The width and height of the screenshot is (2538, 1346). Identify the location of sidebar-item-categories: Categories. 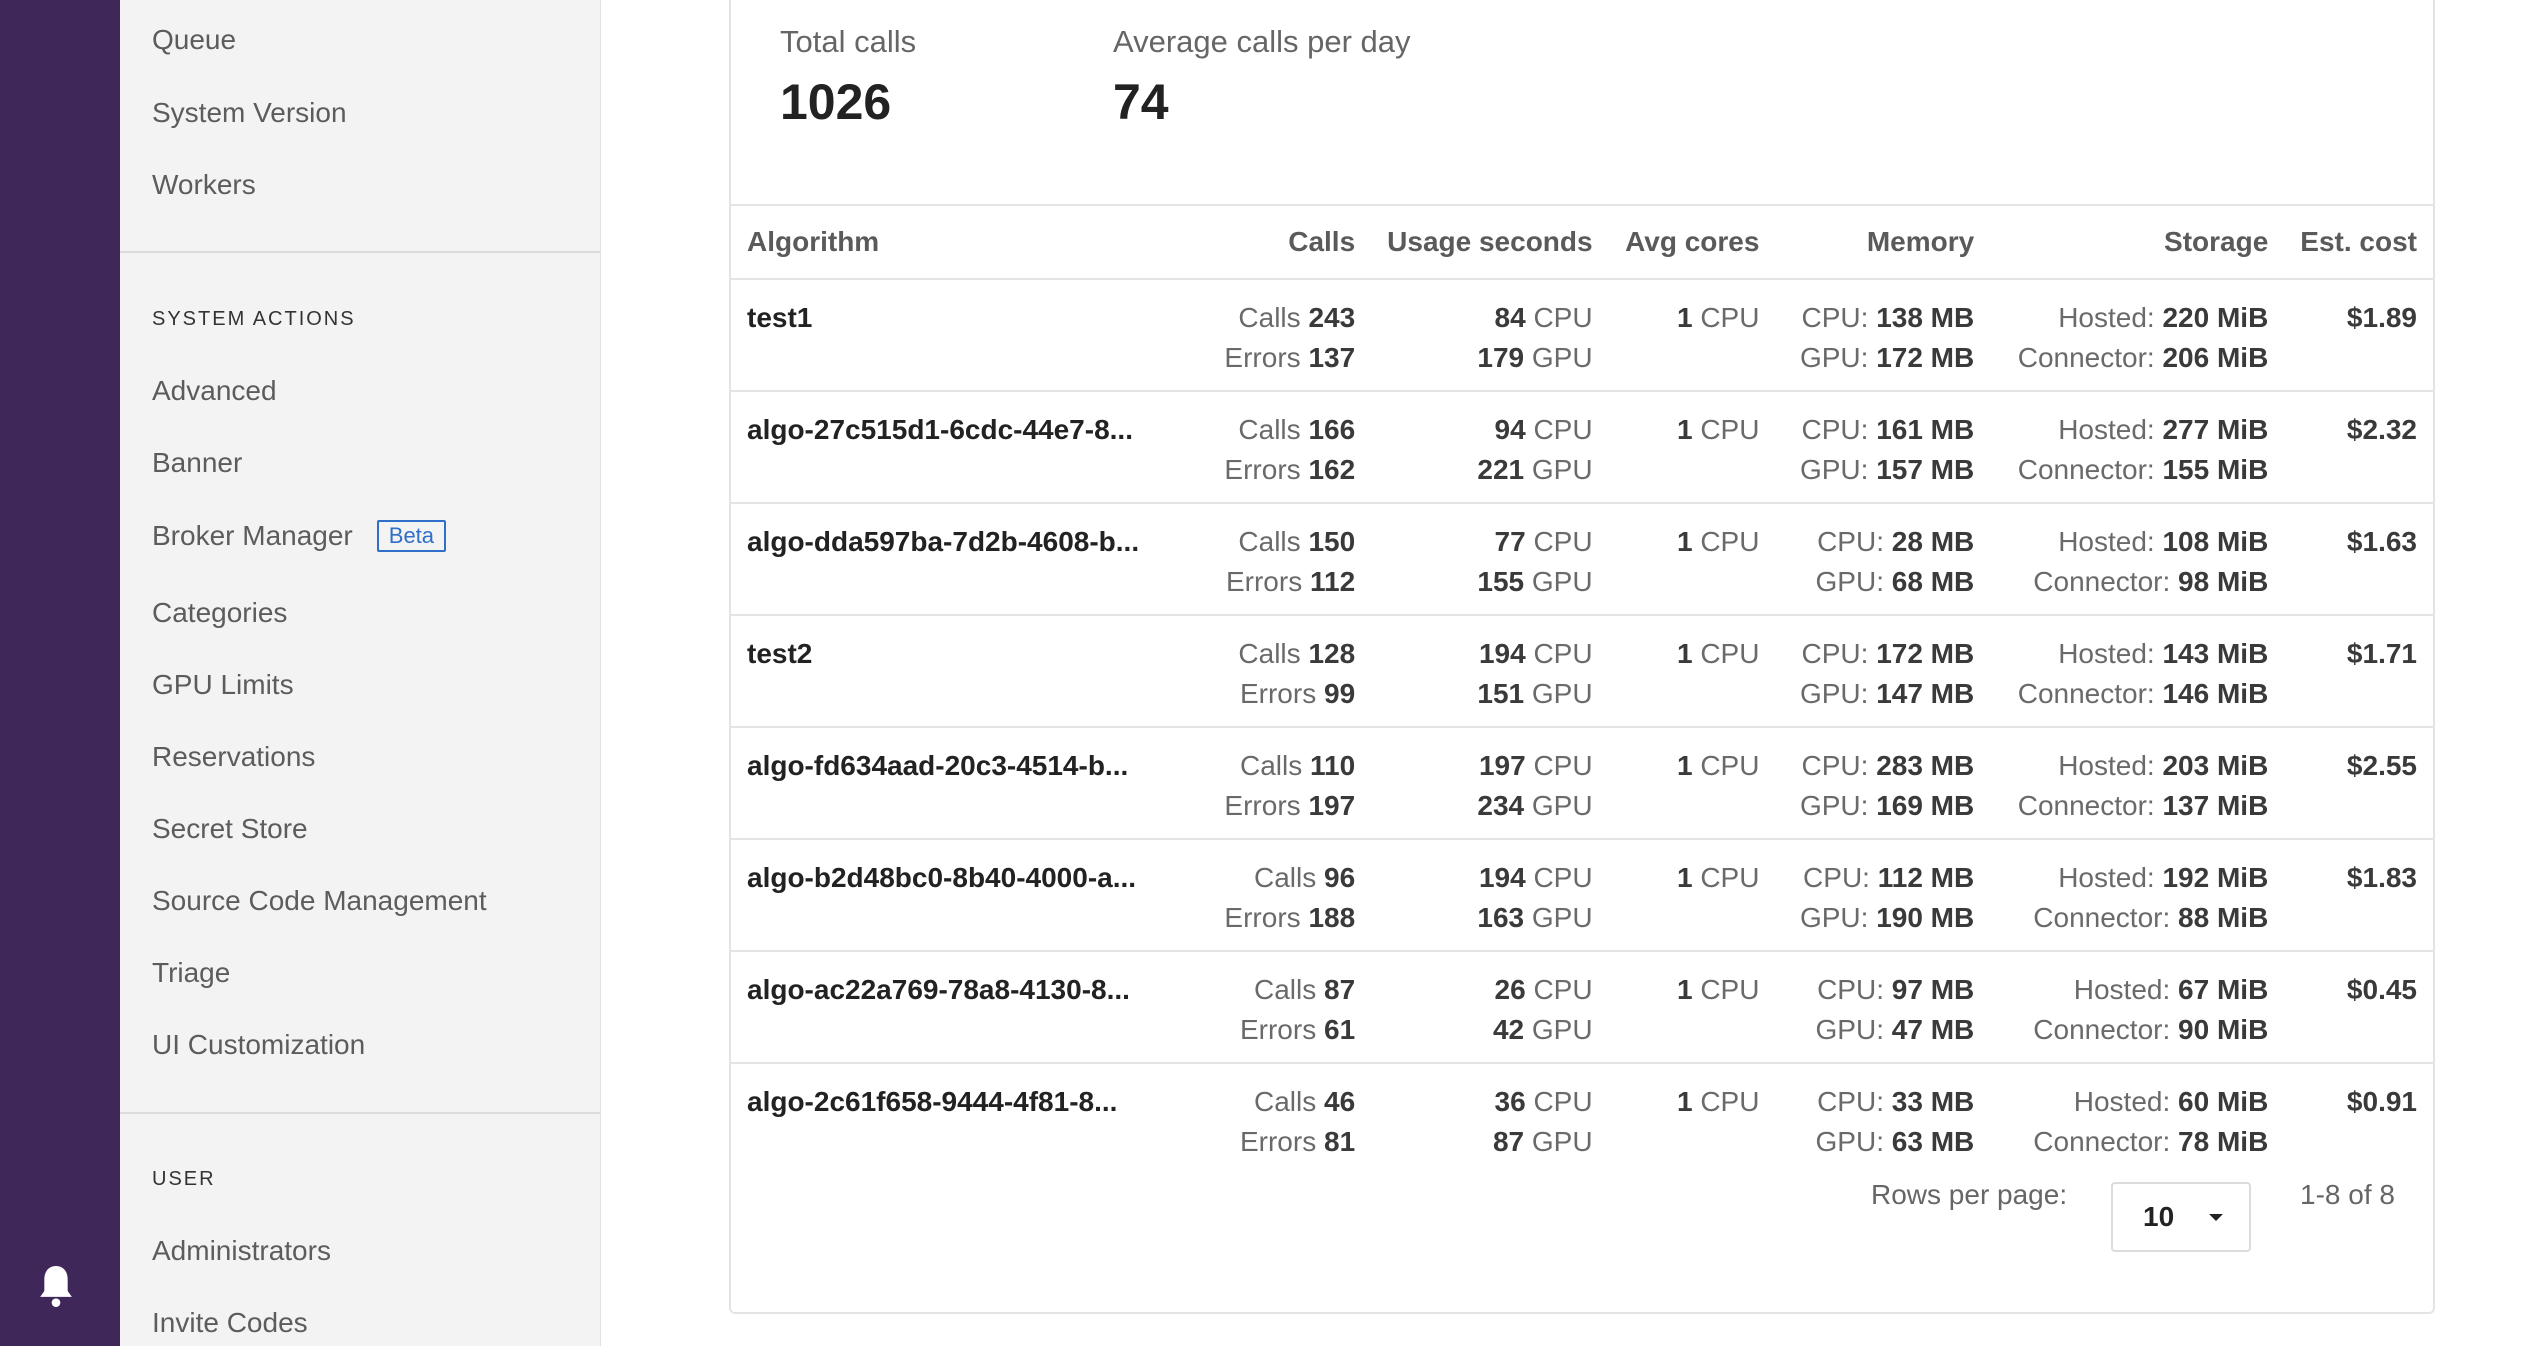
(219, 613).